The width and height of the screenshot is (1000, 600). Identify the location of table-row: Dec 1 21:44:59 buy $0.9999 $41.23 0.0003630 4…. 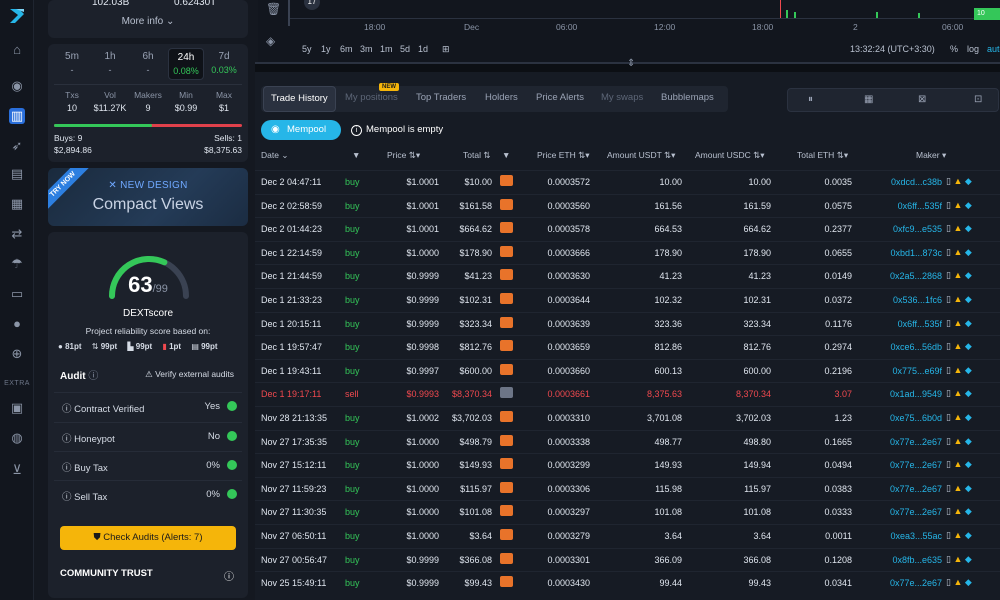
(627, 276).